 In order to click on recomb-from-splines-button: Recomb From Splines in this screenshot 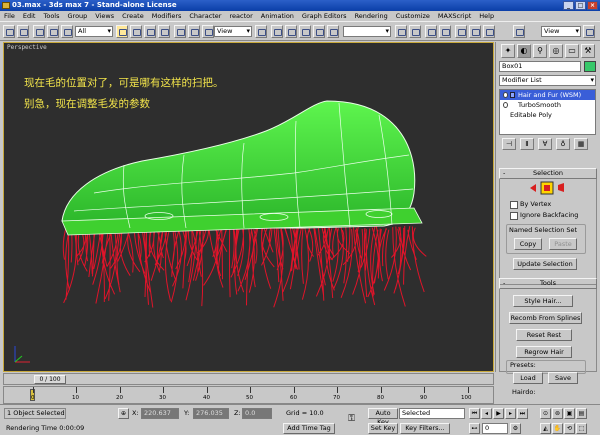, I will do `click(545, 318)`.